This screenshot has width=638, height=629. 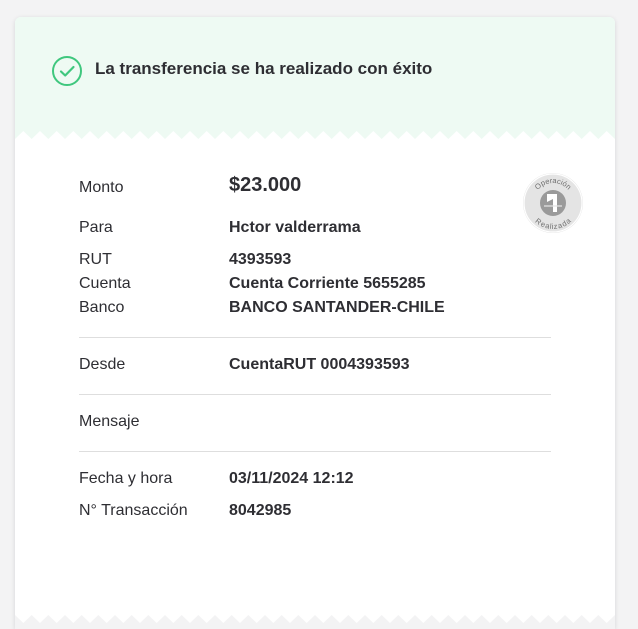 I want to click on receipt-top-edge, so click(x=315, y=133).